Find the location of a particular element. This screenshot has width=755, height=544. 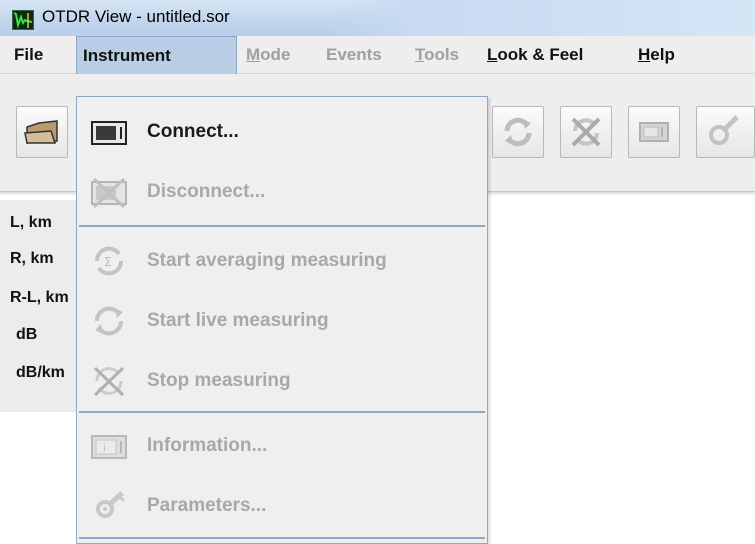

menu-look-and-feel-label: Look & Feel is located at coordinates (535, 54).